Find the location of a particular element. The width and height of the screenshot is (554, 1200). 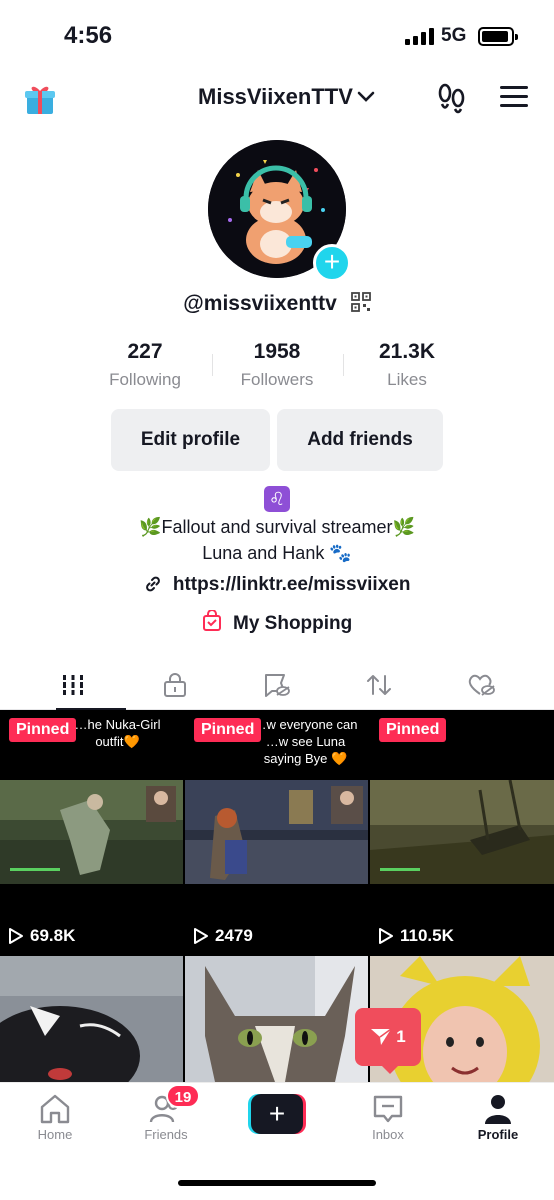

tab-liked is located at coordinates (481, 685).